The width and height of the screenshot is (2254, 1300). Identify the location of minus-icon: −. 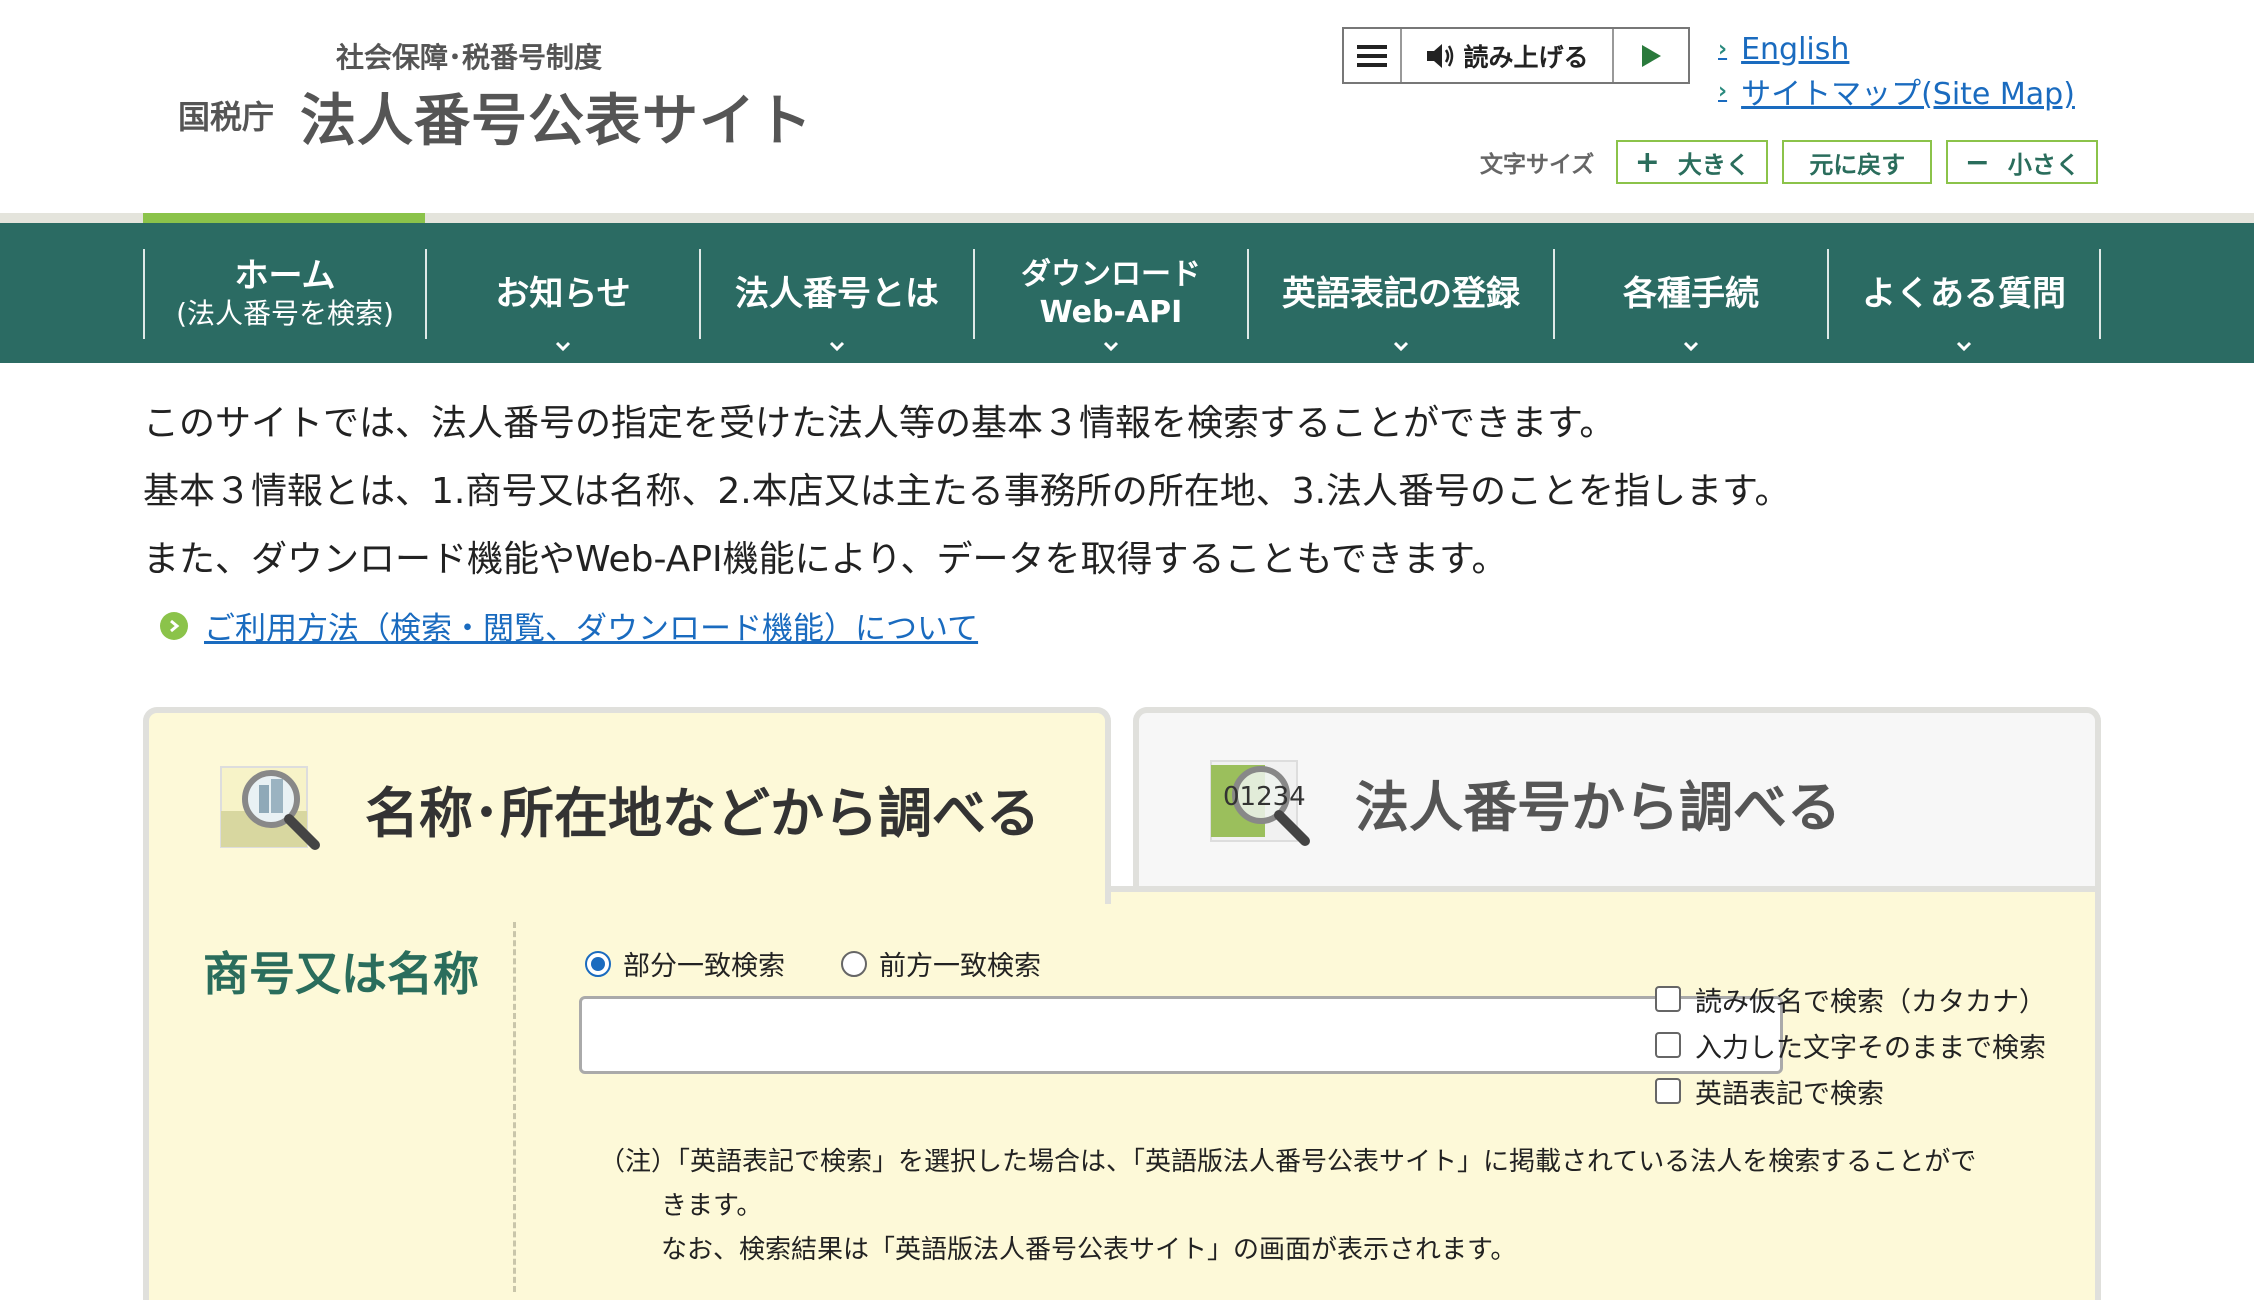
(1977, 162).